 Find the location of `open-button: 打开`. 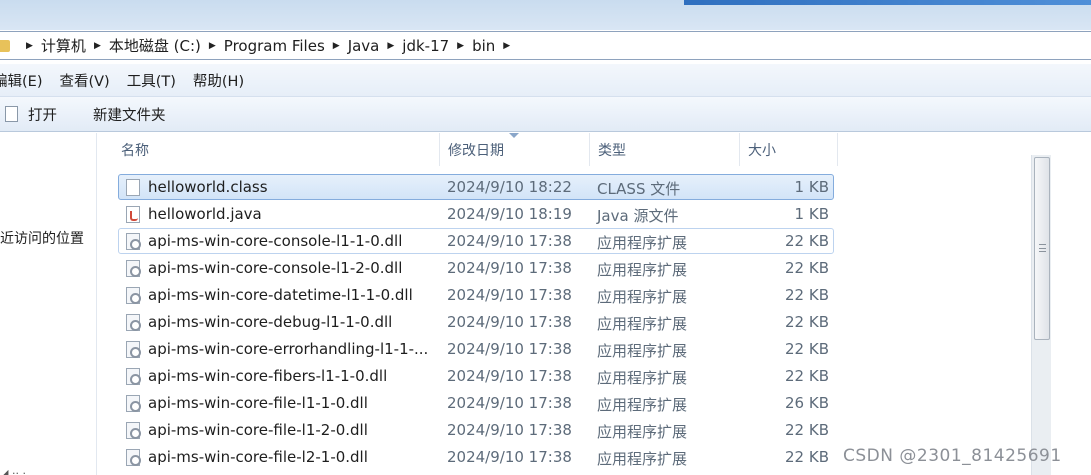

open-button: 打开 is located at coordinates (42, 114).